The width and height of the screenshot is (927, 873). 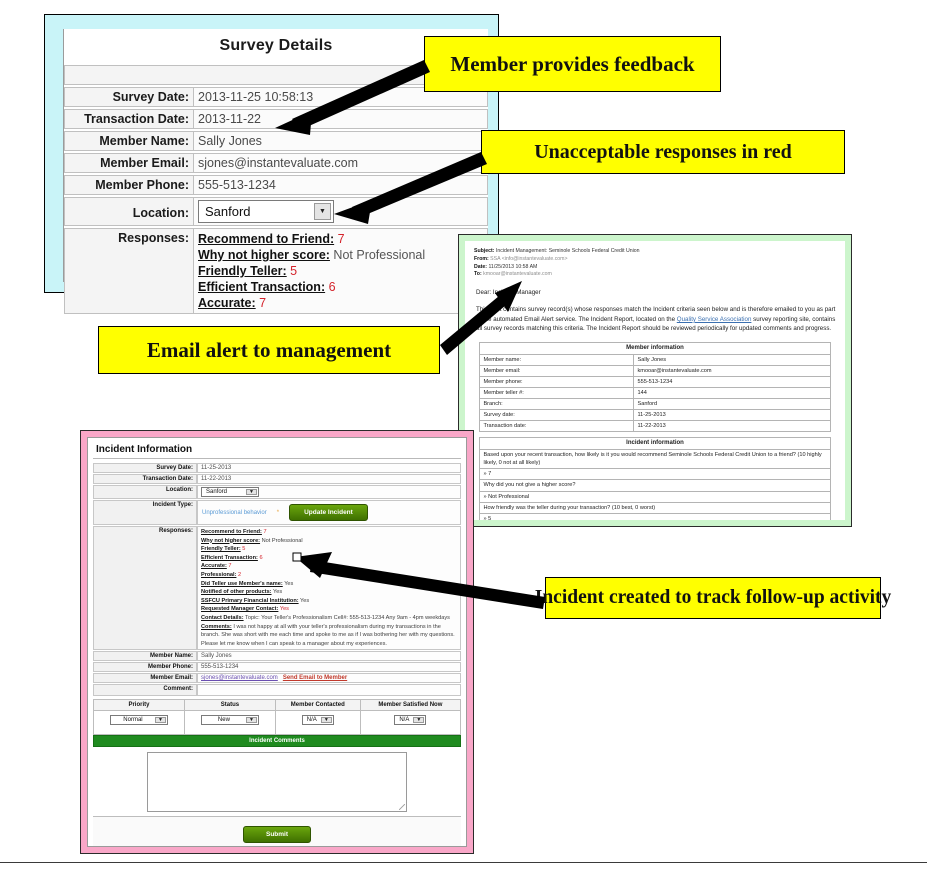 I want to click on incident-member-name-label: Member Name:, so click(x=145, y=656).